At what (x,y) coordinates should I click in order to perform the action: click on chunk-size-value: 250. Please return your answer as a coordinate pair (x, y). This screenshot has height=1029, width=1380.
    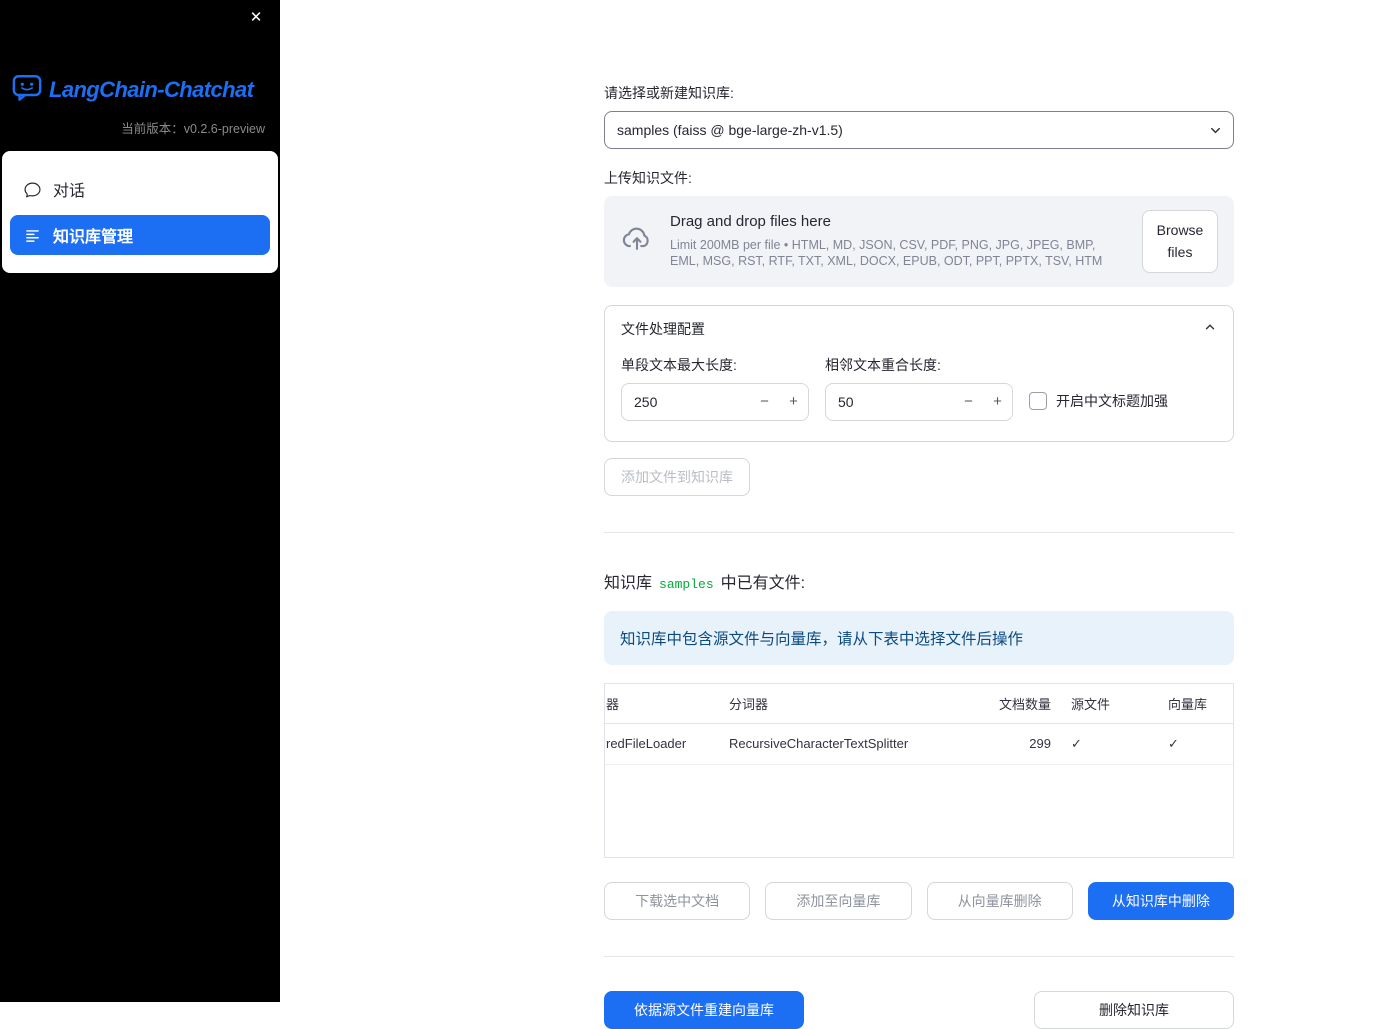
    Looking at the image, I should click on (646, 401).